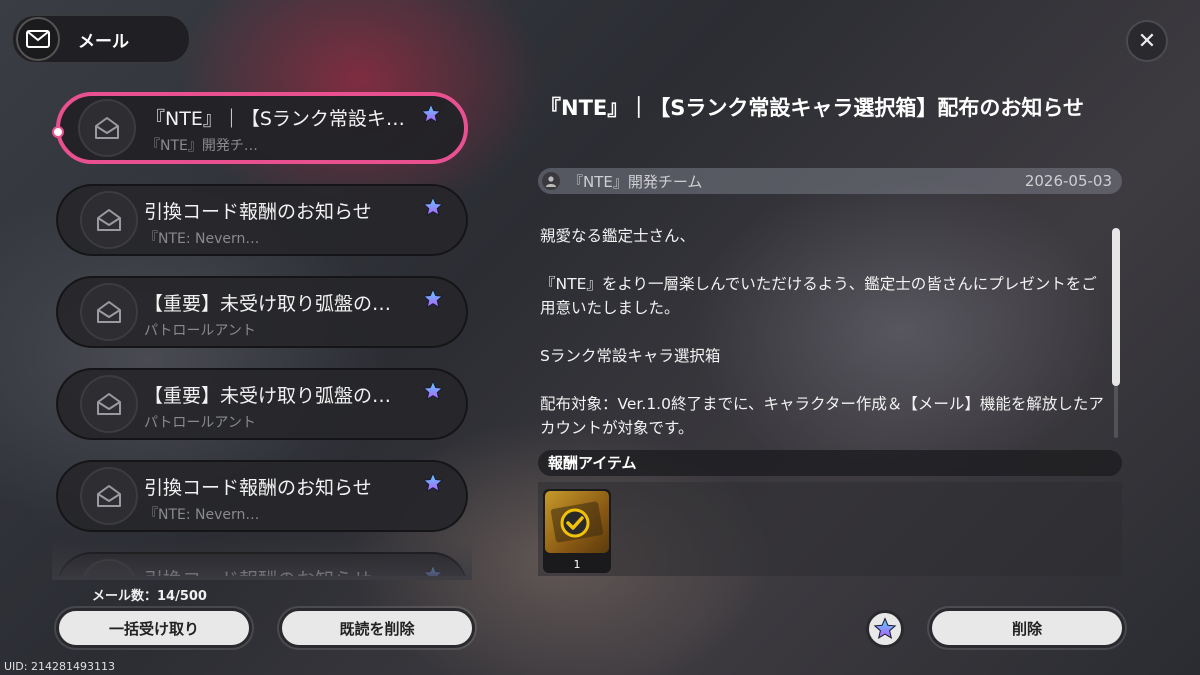 The height and width of the screenshot is (675, 1200). What do you see at coordinates (577, 564) in the screenshot?
I see `reward-quantity: 1` at bounding box center [577, 564].